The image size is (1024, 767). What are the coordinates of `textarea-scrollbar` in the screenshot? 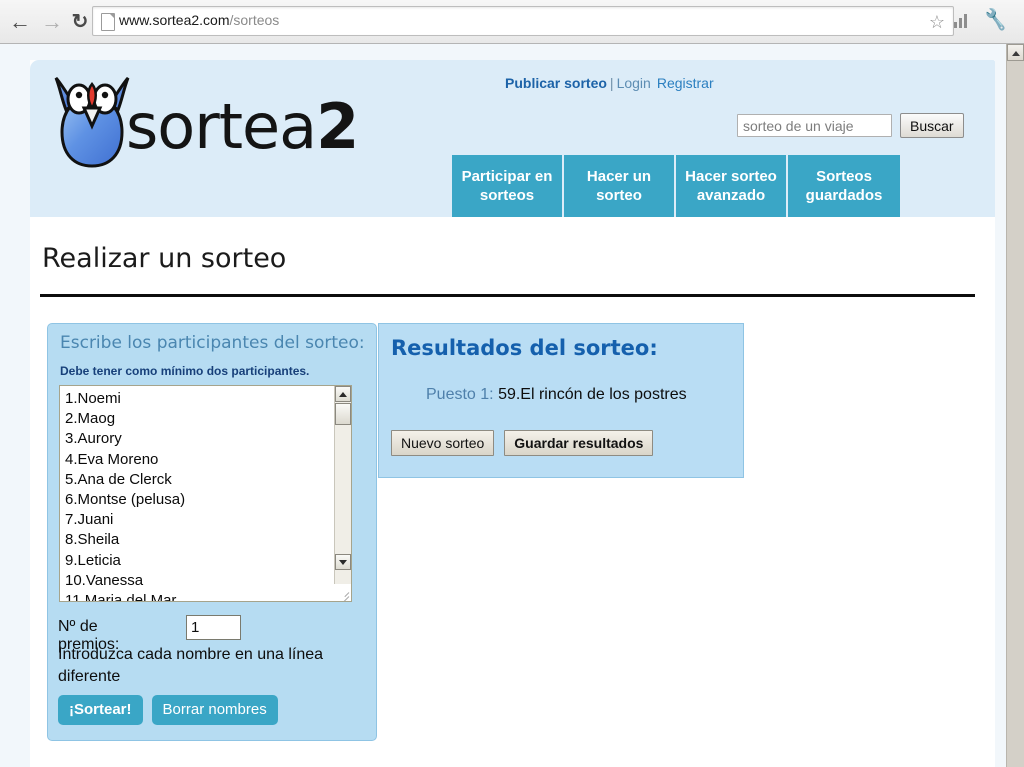 It's located at (342, 493).